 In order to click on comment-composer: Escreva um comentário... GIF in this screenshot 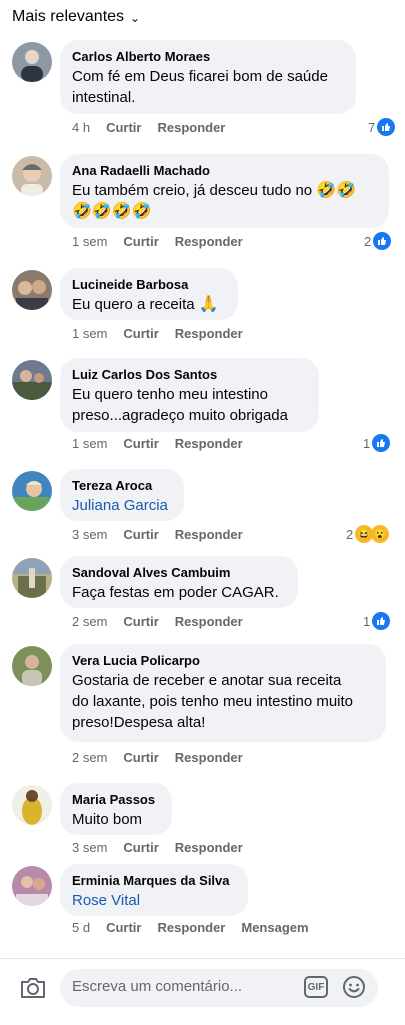, I will do `click(202, 991)`.